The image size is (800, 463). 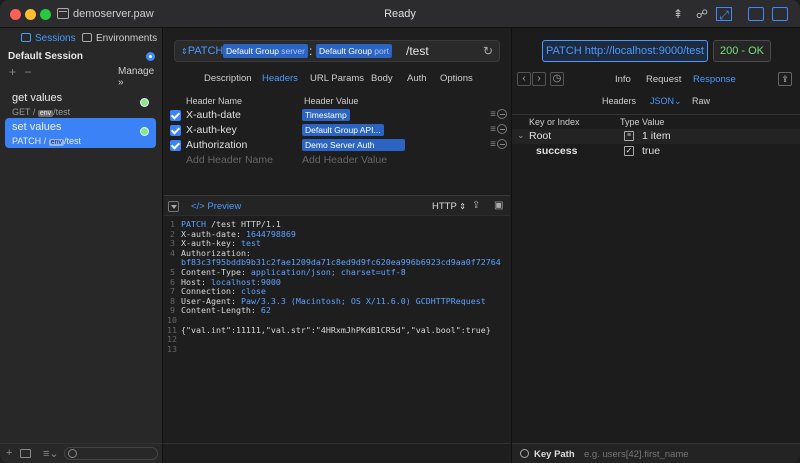 I want to click on header-value-token: Demo Server Auth, so click(x=353, y=145).